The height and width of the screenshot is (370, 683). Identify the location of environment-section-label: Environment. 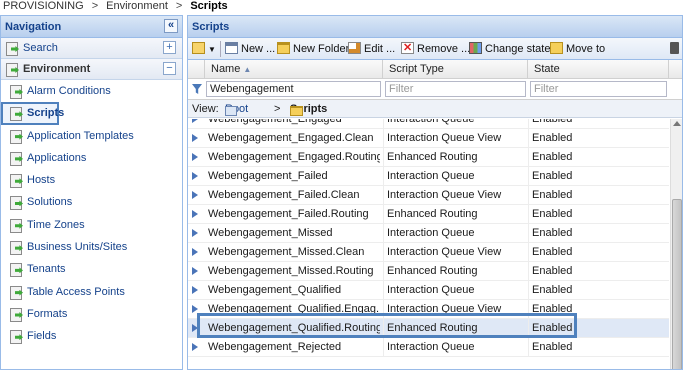
(57, 69).